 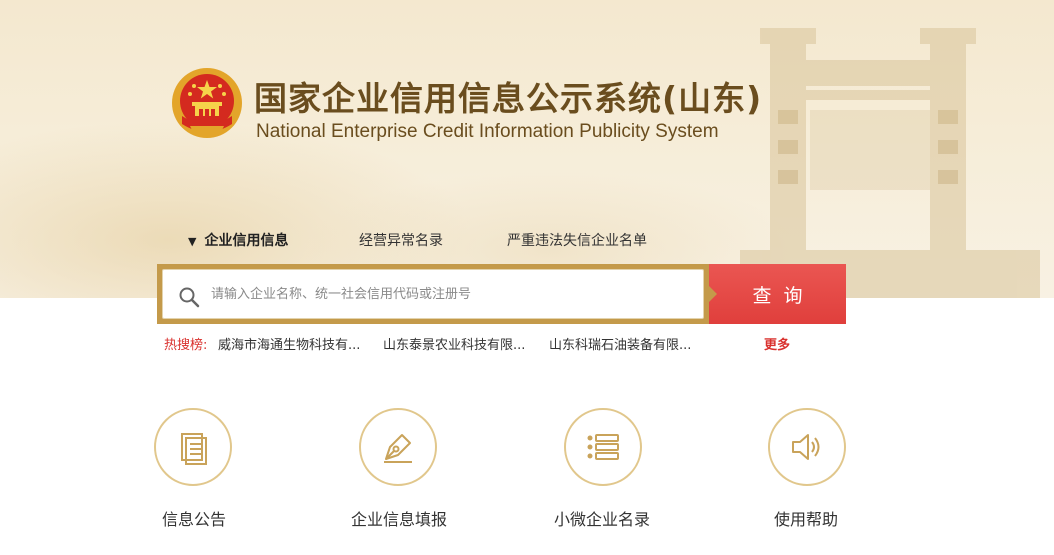 What do you see at coordinates (602, 519) in the screenshot?
I see `feature-label: 小微企业名录` at bounding box center [602, 519].